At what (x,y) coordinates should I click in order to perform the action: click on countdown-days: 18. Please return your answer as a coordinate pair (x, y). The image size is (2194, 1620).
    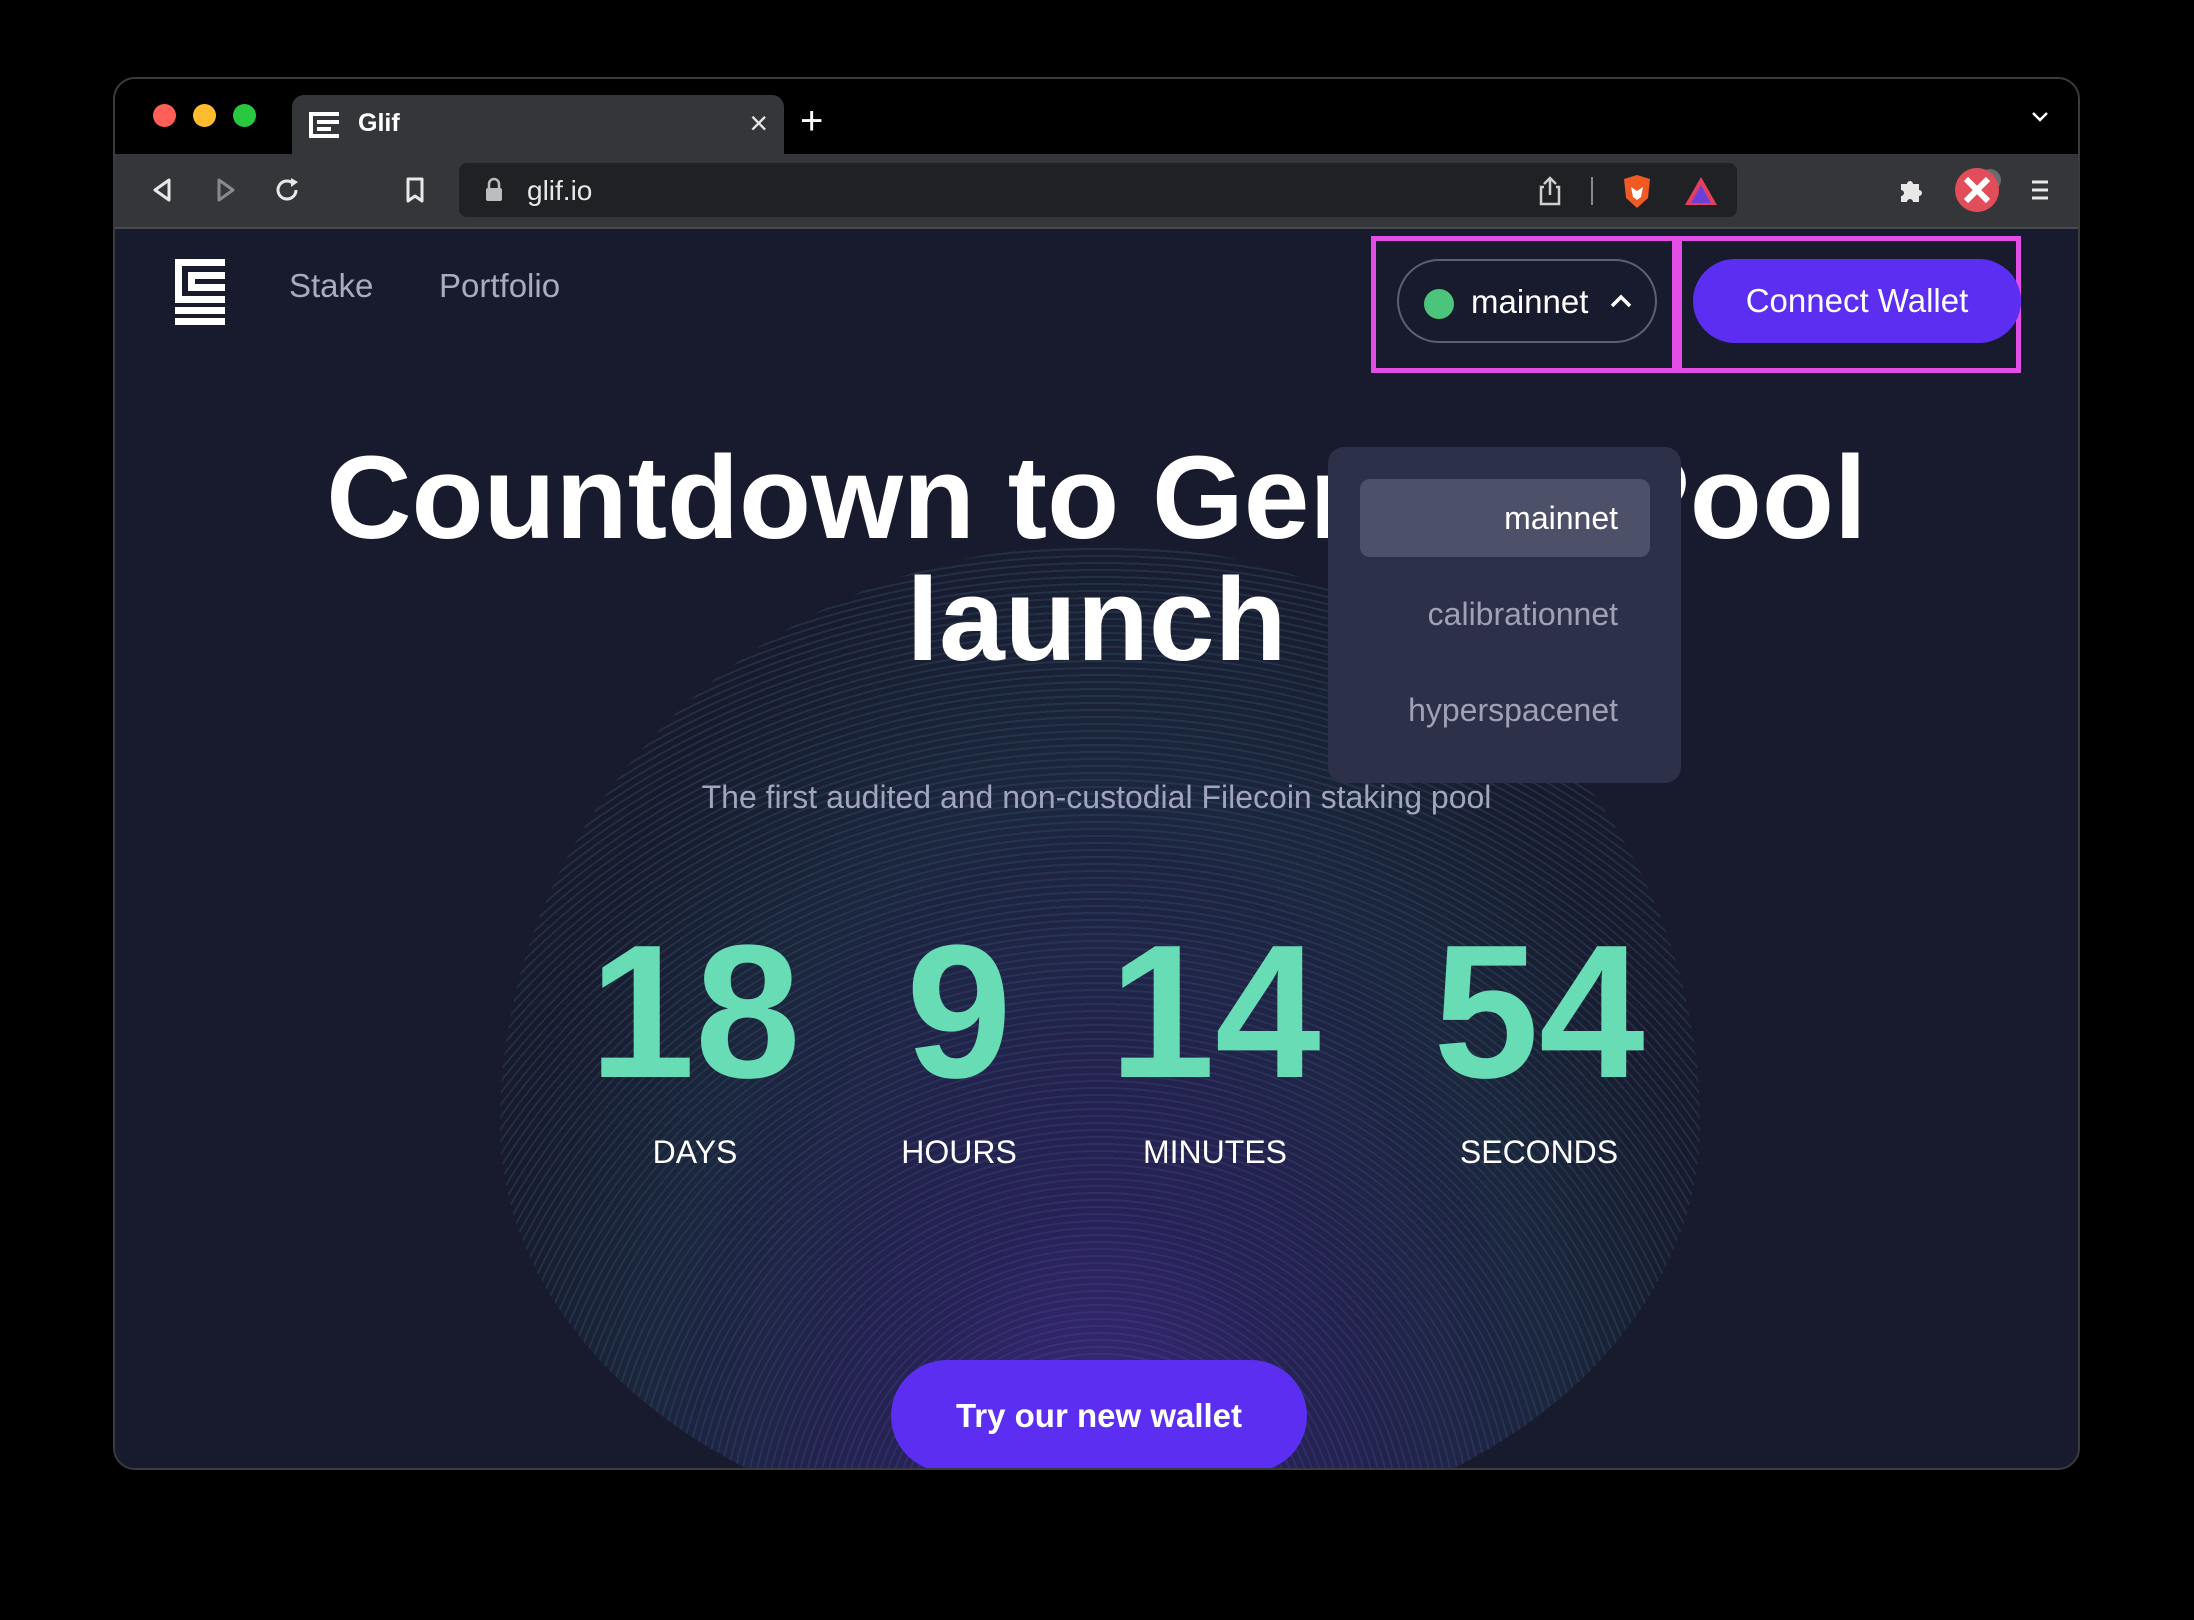
    Looking at the image, I should click on (695, 1012).